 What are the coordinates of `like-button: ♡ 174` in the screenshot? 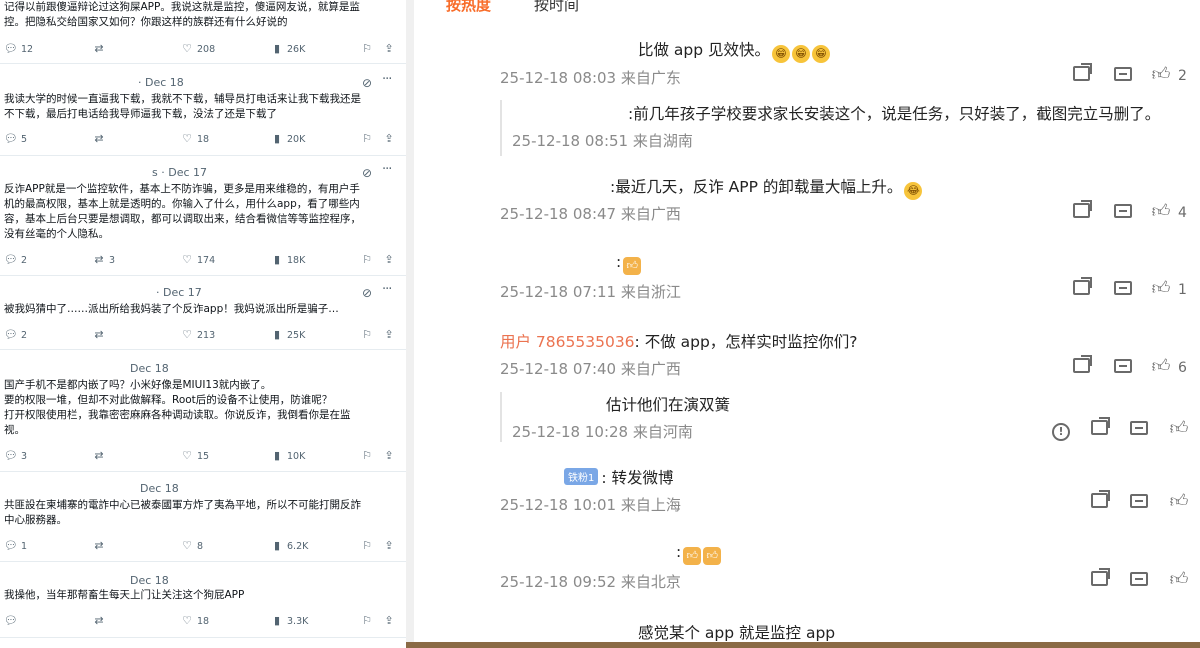 It's located at (197, 260).